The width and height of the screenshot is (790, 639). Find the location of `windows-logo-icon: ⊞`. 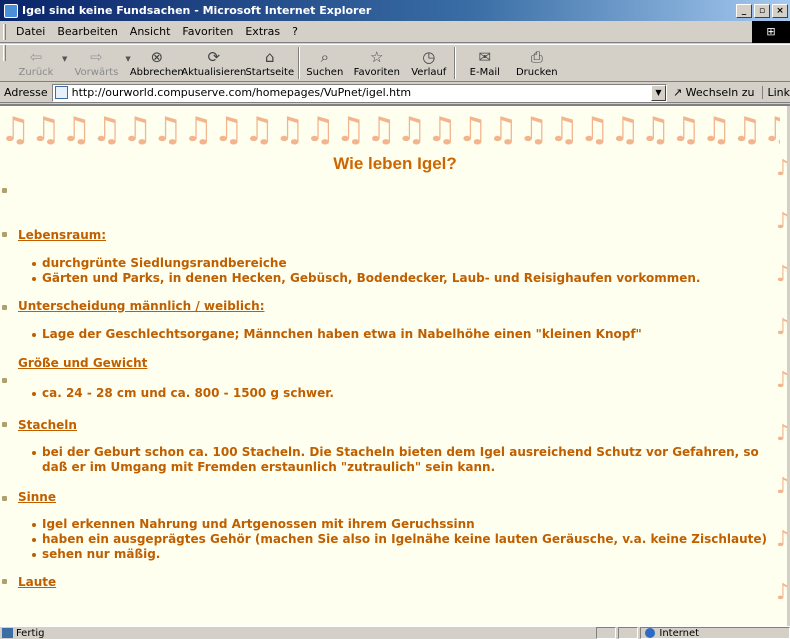

windows-logo-icon: ⊞ is located at coordinates (771, 31).